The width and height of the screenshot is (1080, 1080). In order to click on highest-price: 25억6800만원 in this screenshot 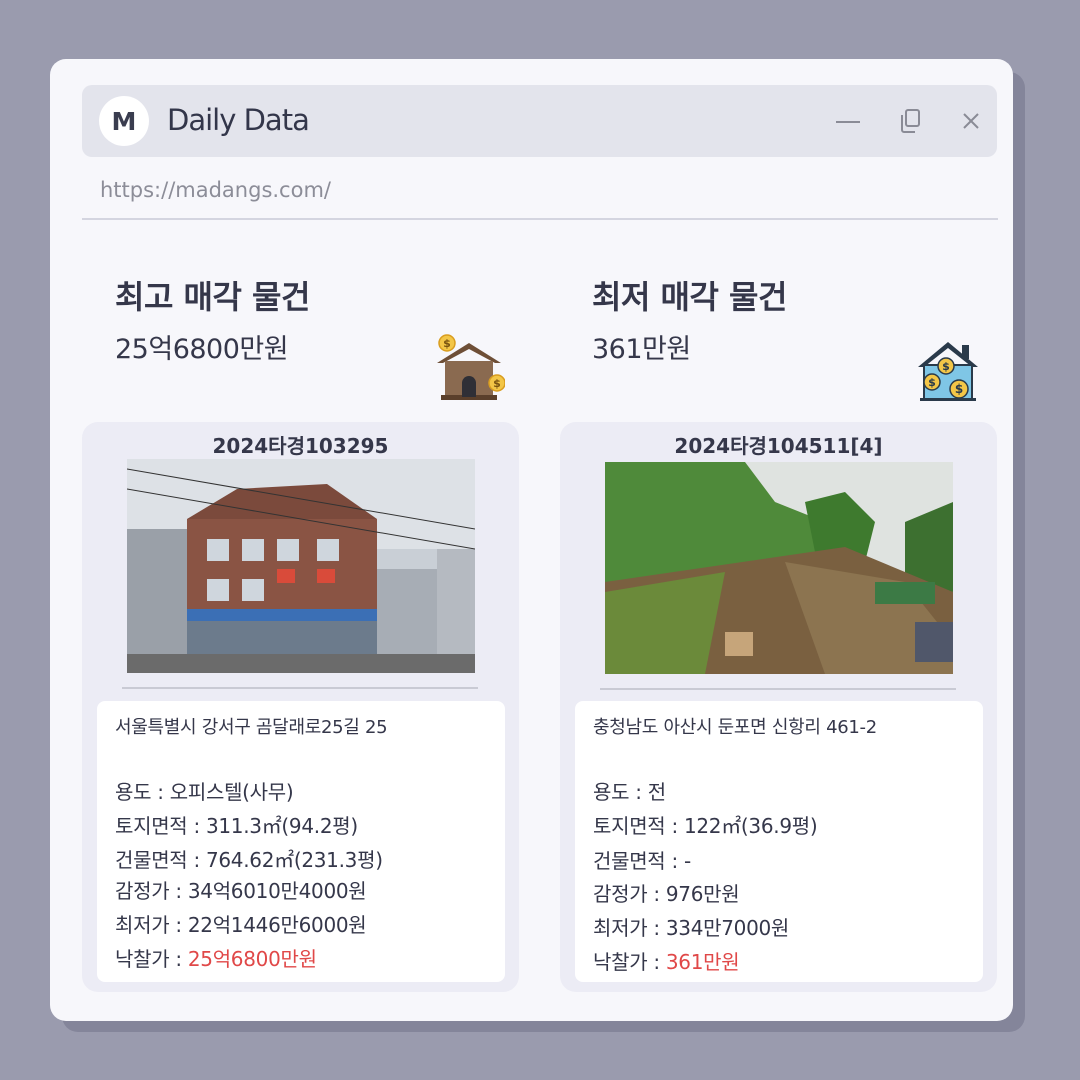, I will do `click(202, 349)`.